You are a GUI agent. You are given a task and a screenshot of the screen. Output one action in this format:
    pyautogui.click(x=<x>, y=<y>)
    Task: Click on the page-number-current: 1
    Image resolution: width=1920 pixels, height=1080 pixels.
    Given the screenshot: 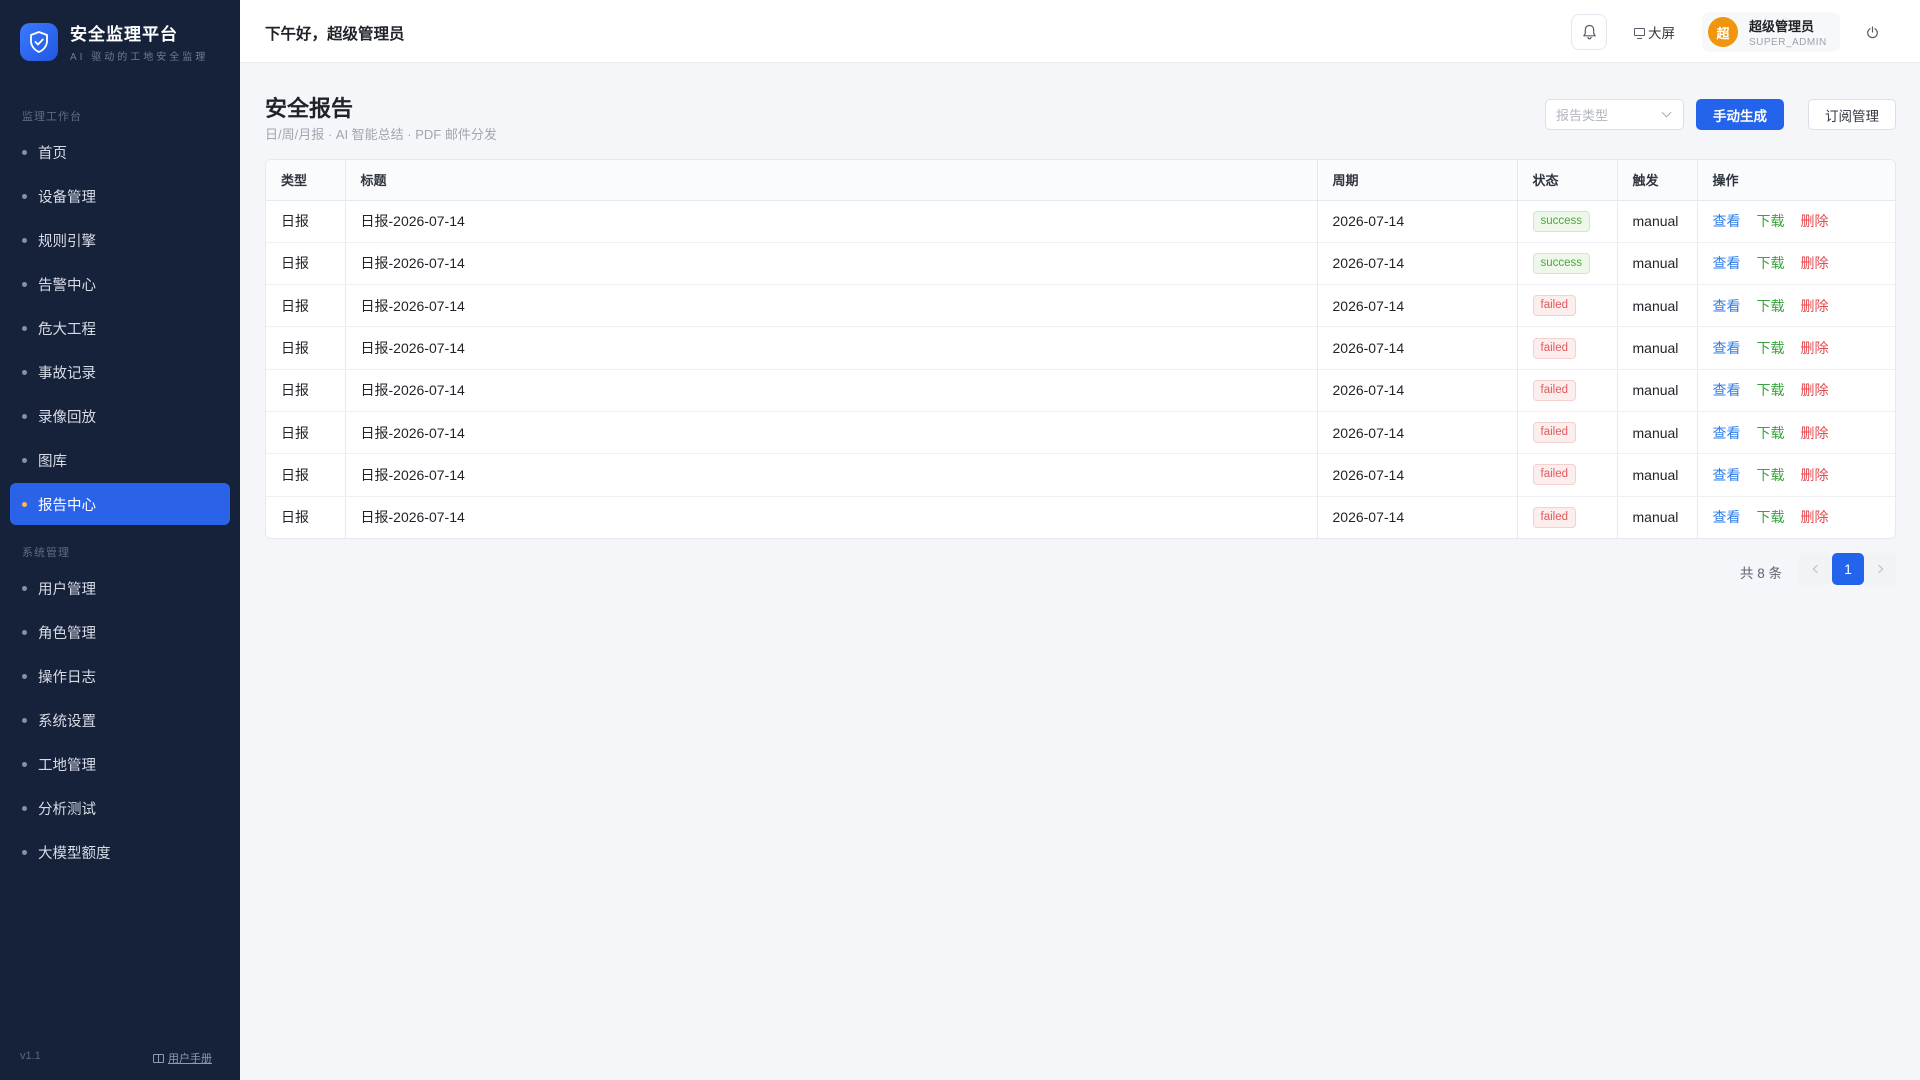 What is the action you would take?
    pyautogui.click(x=1848, y=569)
    